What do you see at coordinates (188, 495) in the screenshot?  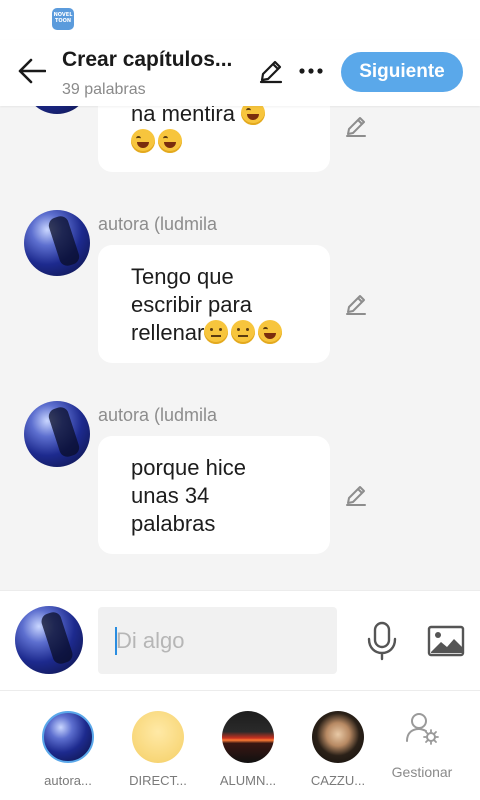 I see `message-text: porque hice unas 34 palabras` at bounding box center [188, 495].